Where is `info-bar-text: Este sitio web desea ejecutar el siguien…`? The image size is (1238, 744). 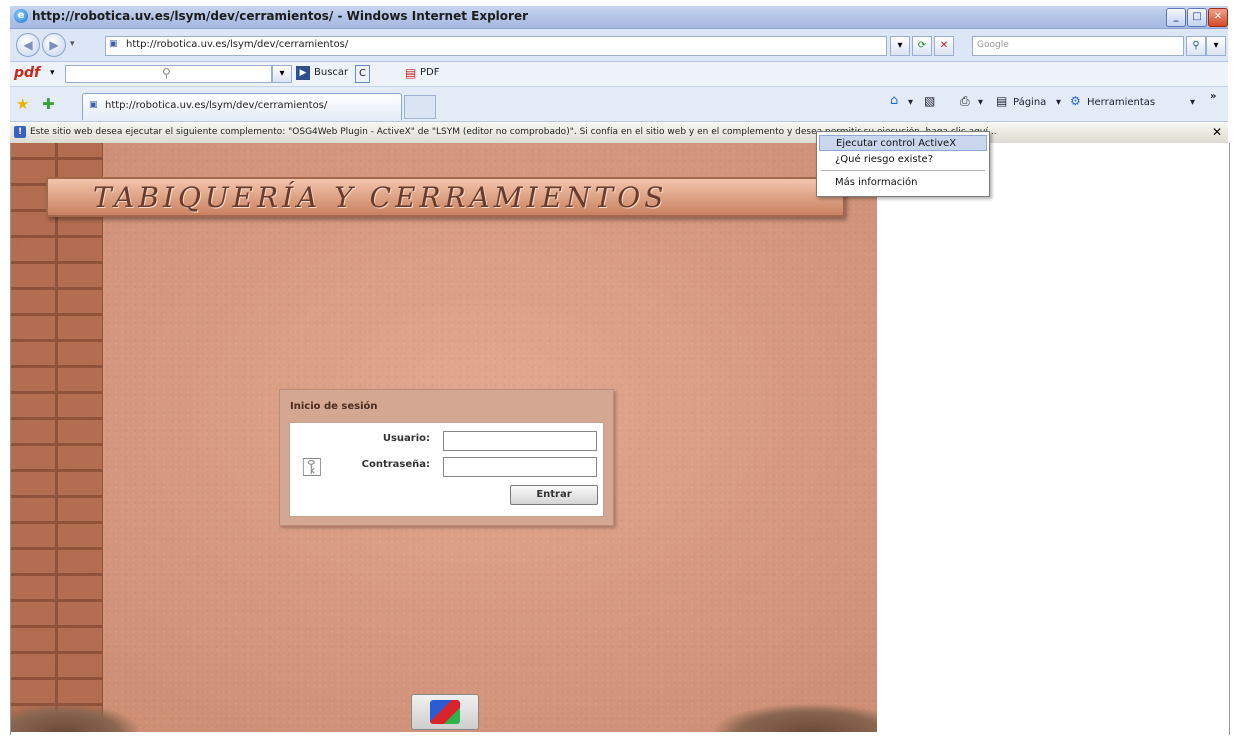
info-bar-text: Este sitio web desea ejecutar el siguien… is located at coordinates (513, 132).